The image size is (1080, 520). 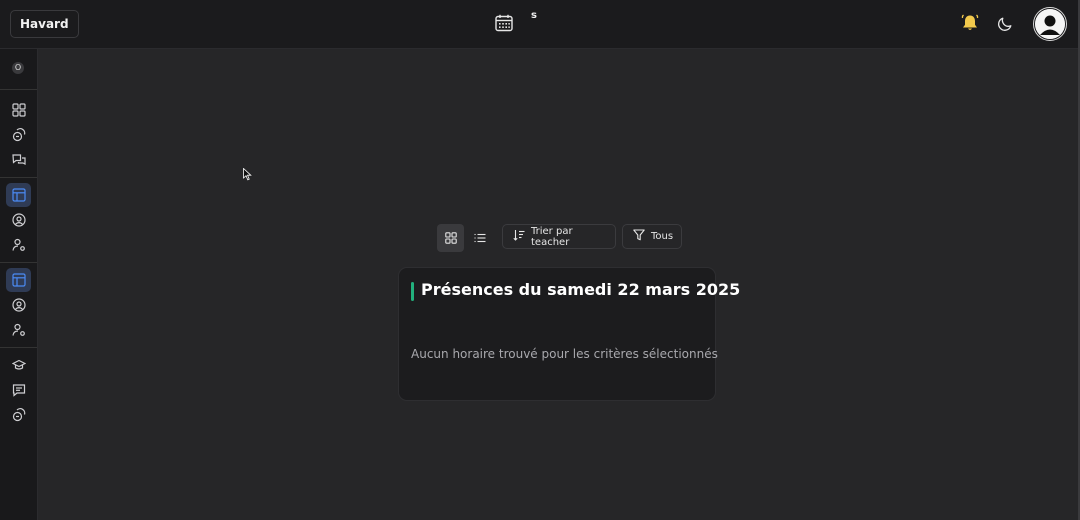 What do you see at coordinates (18, 390) in the screenshot?
I see `chat-icon` at bounding box center [18, 390].